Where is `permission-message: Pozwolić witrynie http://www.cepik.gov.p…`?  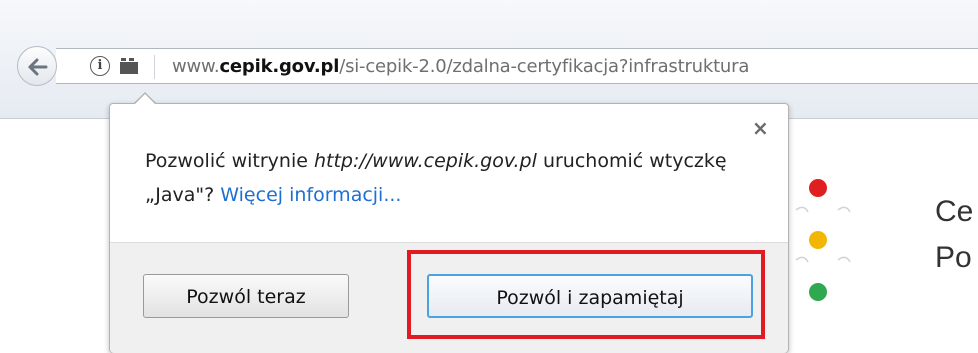 permission-message: Pozwolić witrynie http://www.cepik.gov.p… is located at coordinates (436, 178).